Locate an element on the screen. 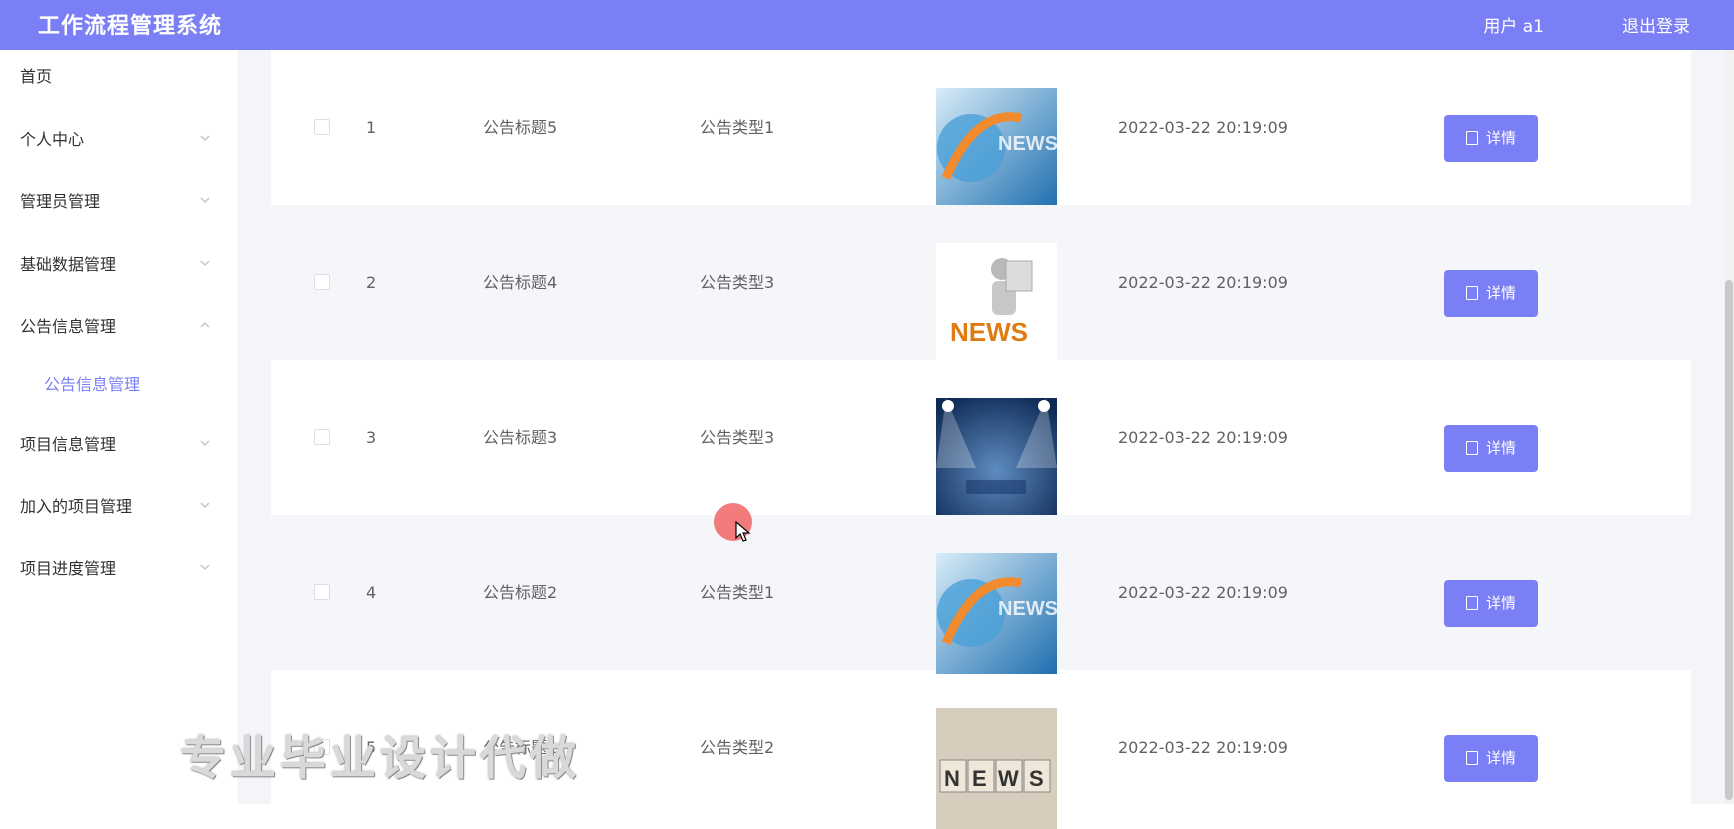 This screenshot has height=829, width=1734. row-index: 4 is located at coordinates (371, 592).